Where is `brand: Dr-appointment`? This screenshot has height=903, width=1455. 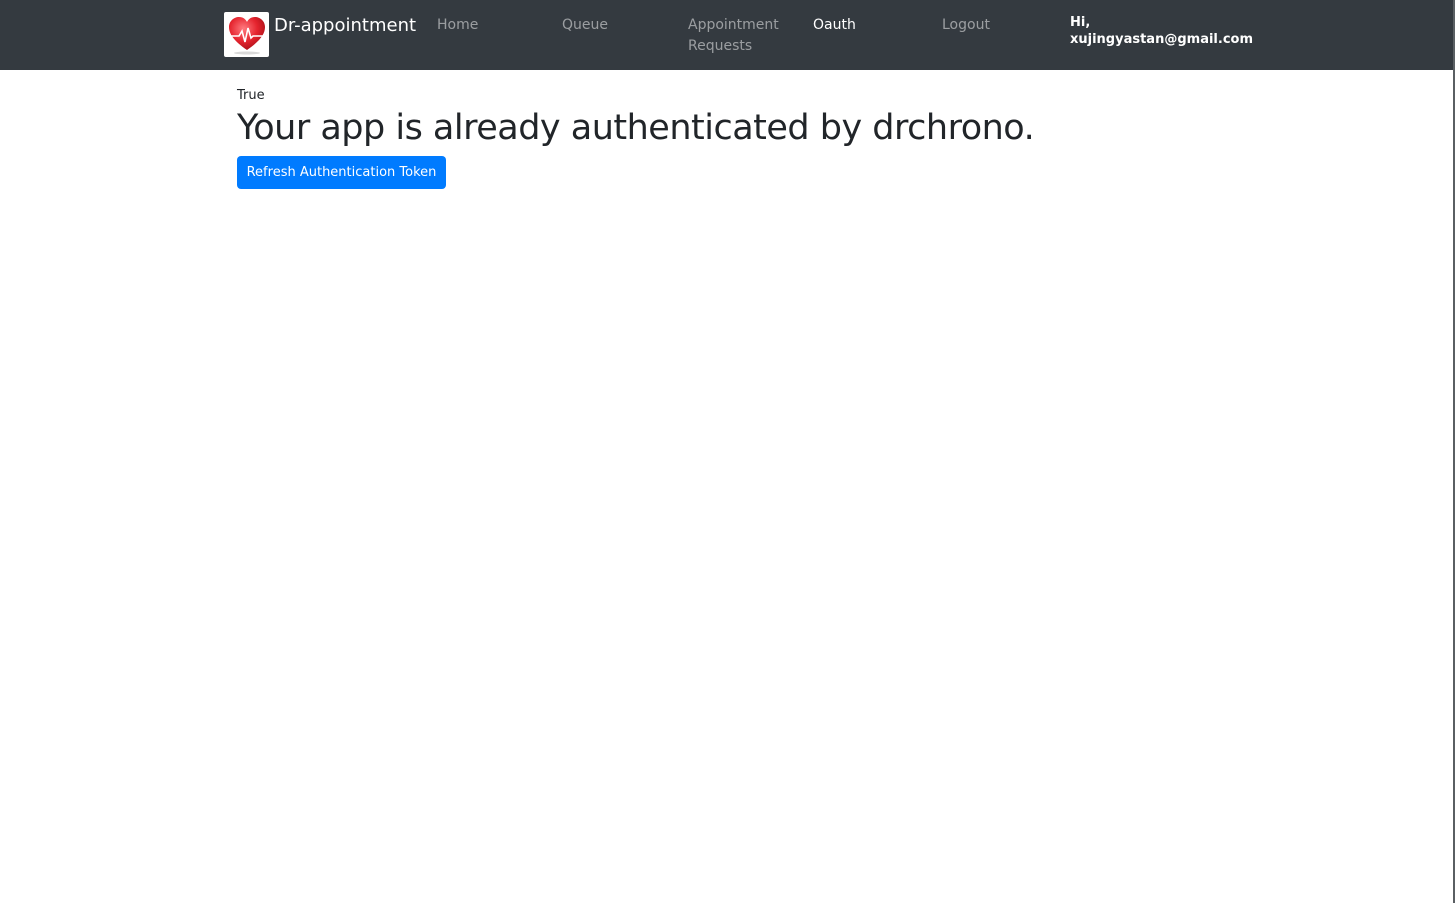 brand: Dr-appointment is located at coordinates (320, 34).